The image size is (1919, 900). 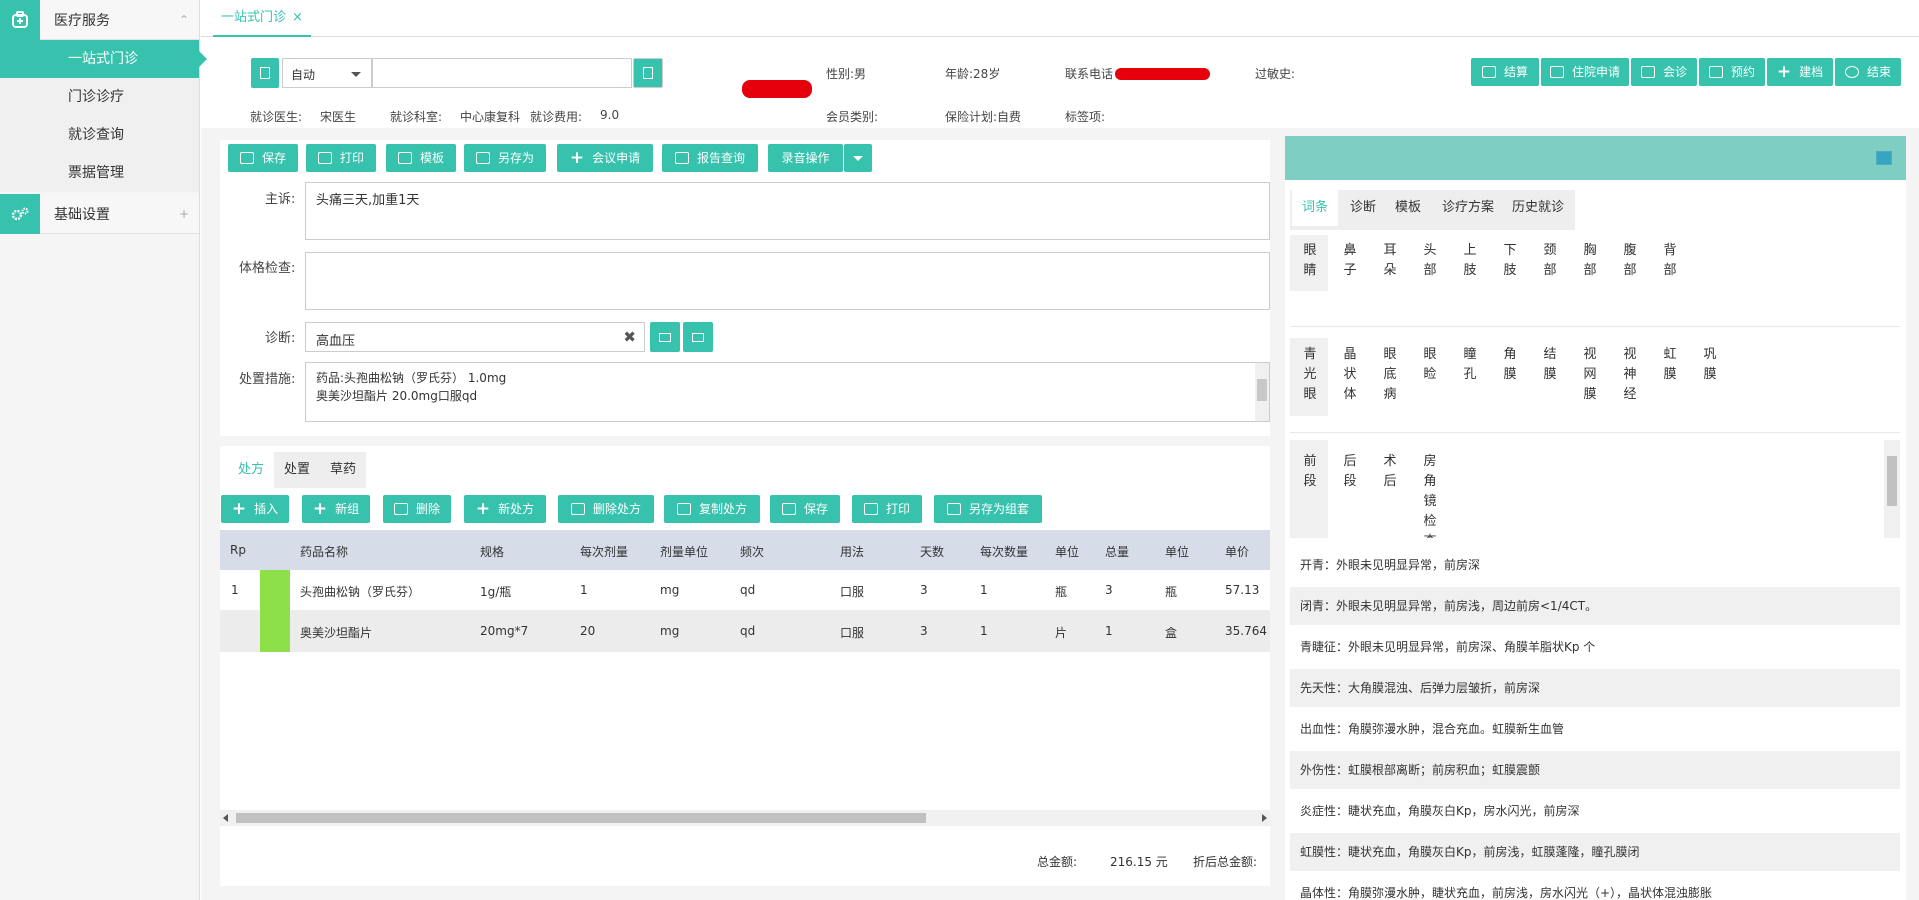 What do you see at coordinates (262, 18) in the screenshot?
I see `tab-one-stop: 一站式门诊 ×` at bounding box center [262, 18].